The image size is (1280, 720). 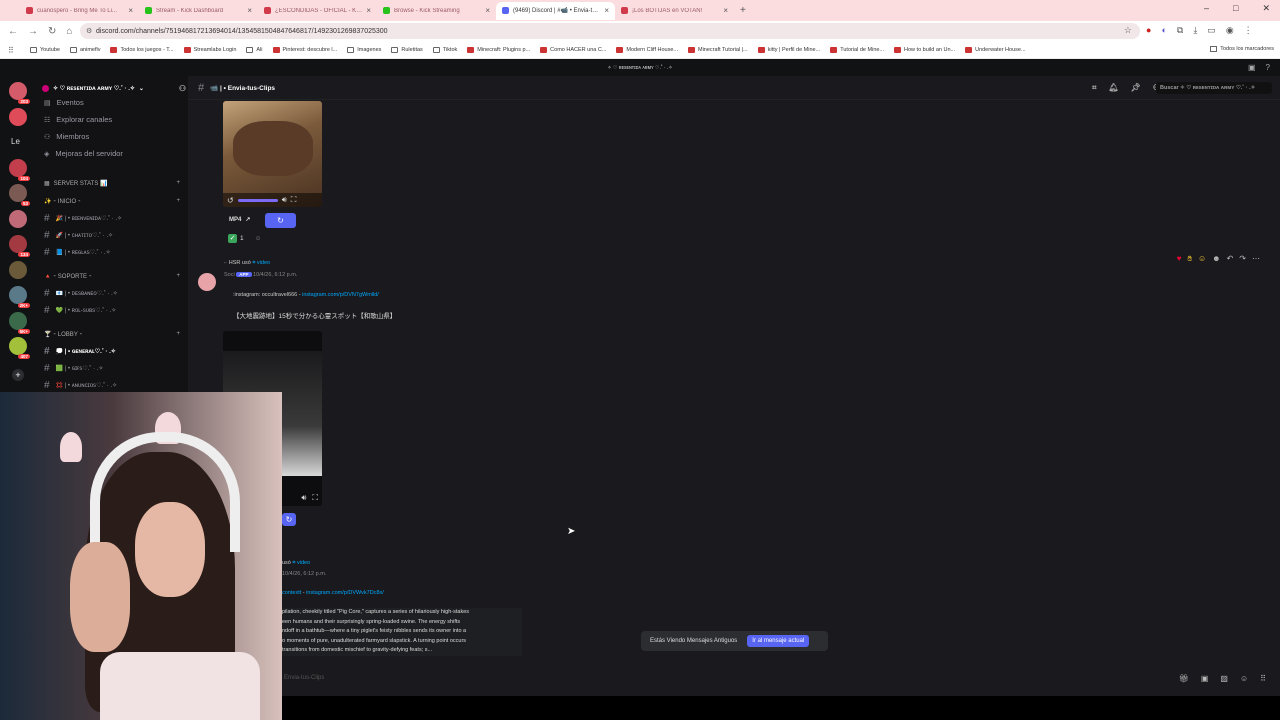 What do you see at coordinates (289, 519) in the screenshot?
I see `reload-video-button: ↻` at bounding box center [289, 519].